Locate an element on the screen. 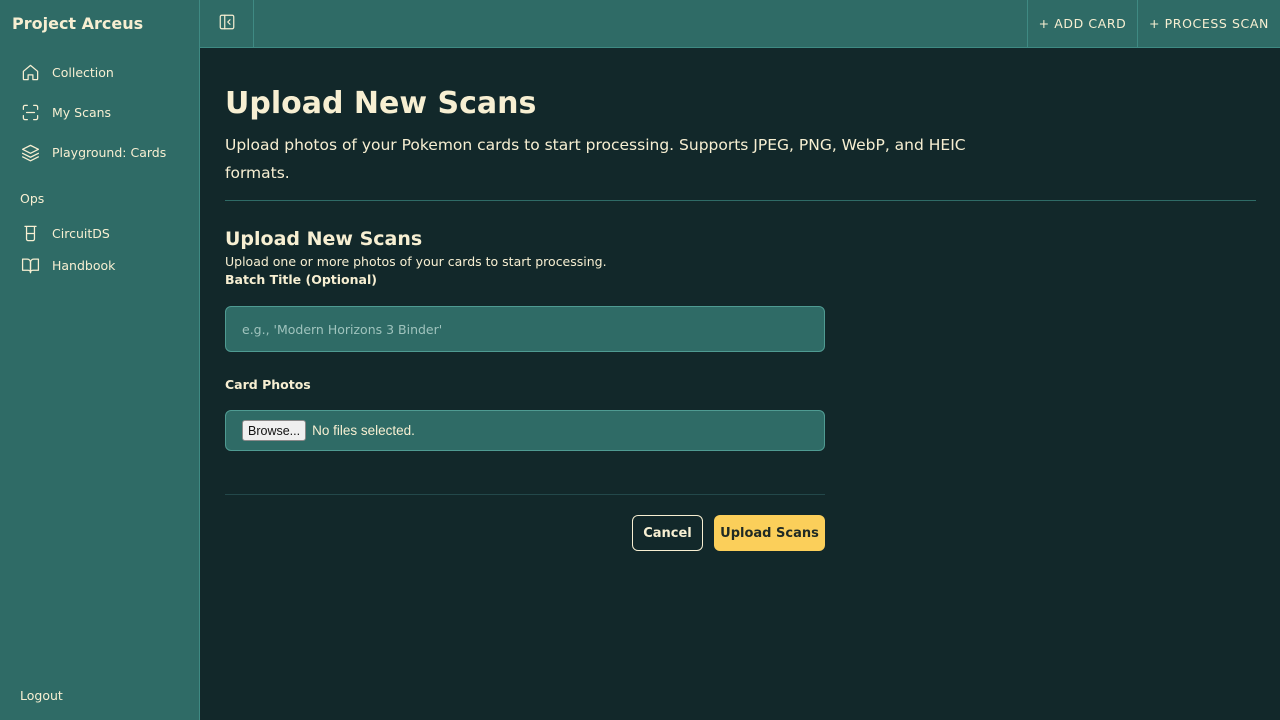 This screenshot has width=1280, height=720. cancel-button: Cancel is located at coordinates (667, 533).